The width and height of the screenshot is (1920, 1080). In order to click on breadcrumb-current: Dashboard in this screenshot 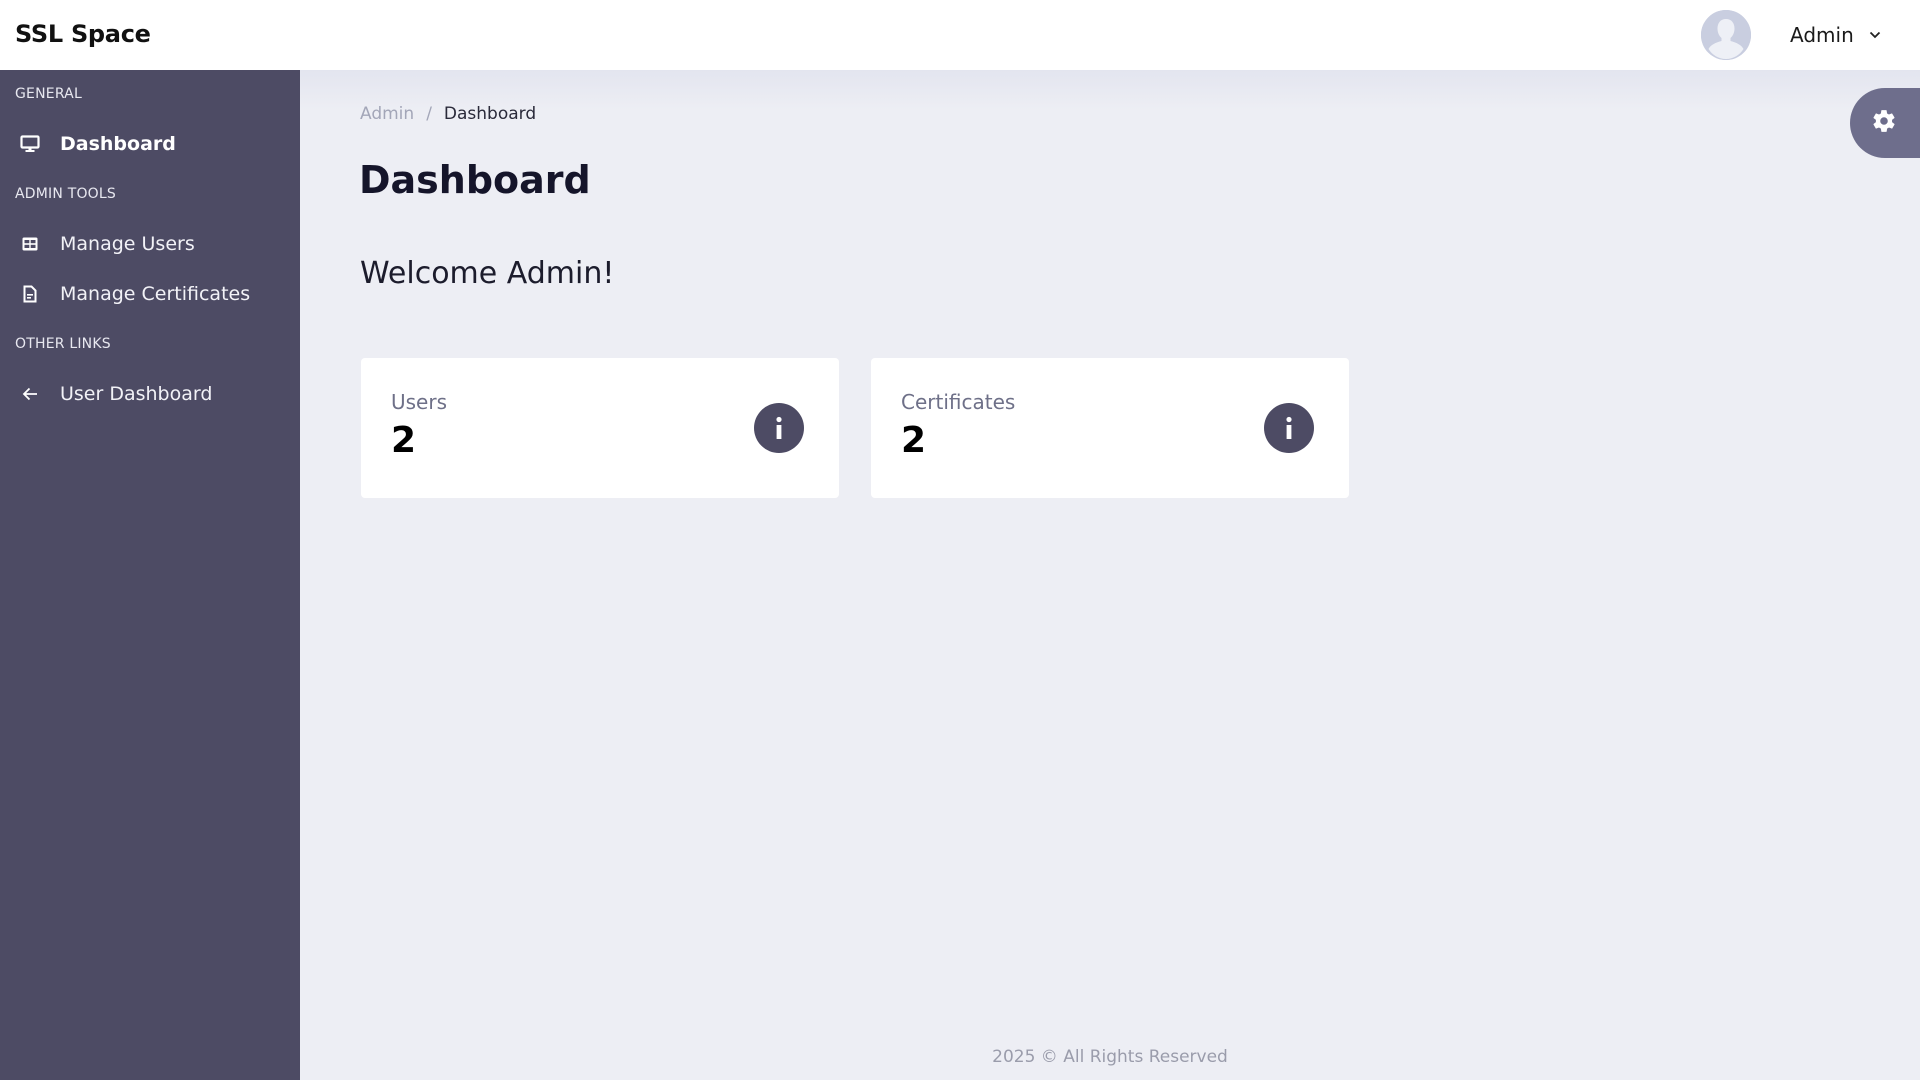, I will do `click(490, 114)`.